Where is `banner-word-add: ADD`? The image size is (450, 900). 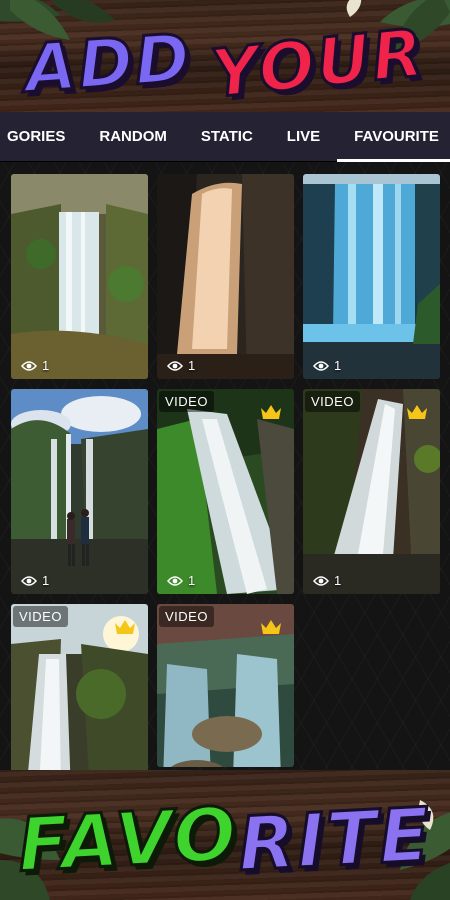 banner-word-add: ADD is located at coordinates (108, 62).